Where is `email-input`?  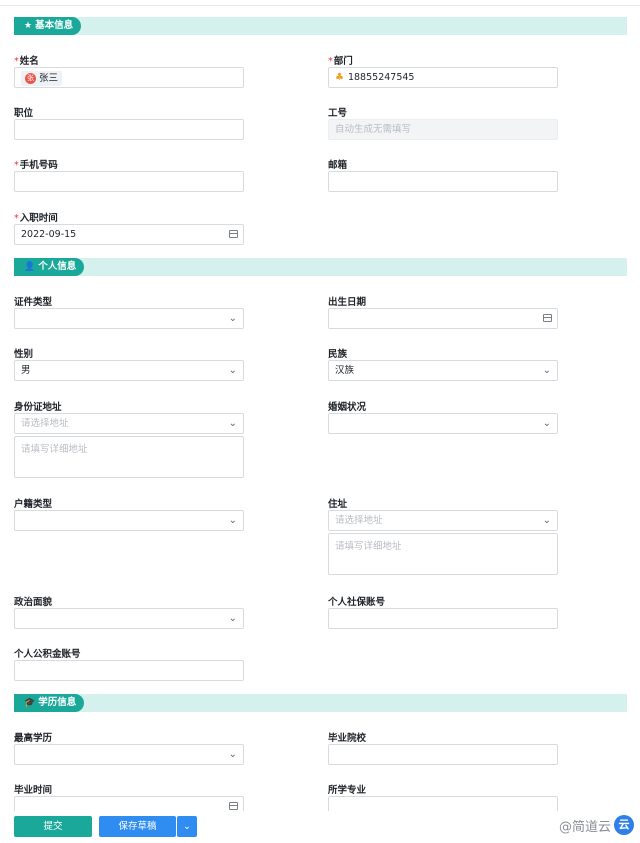
email-input is located at coordinates (443, 181).